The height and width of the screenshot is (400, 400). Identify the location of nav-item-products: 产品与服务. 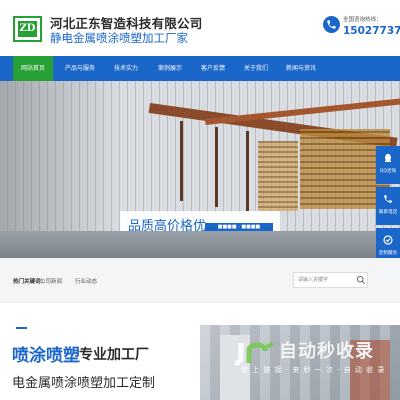
(80, 68).